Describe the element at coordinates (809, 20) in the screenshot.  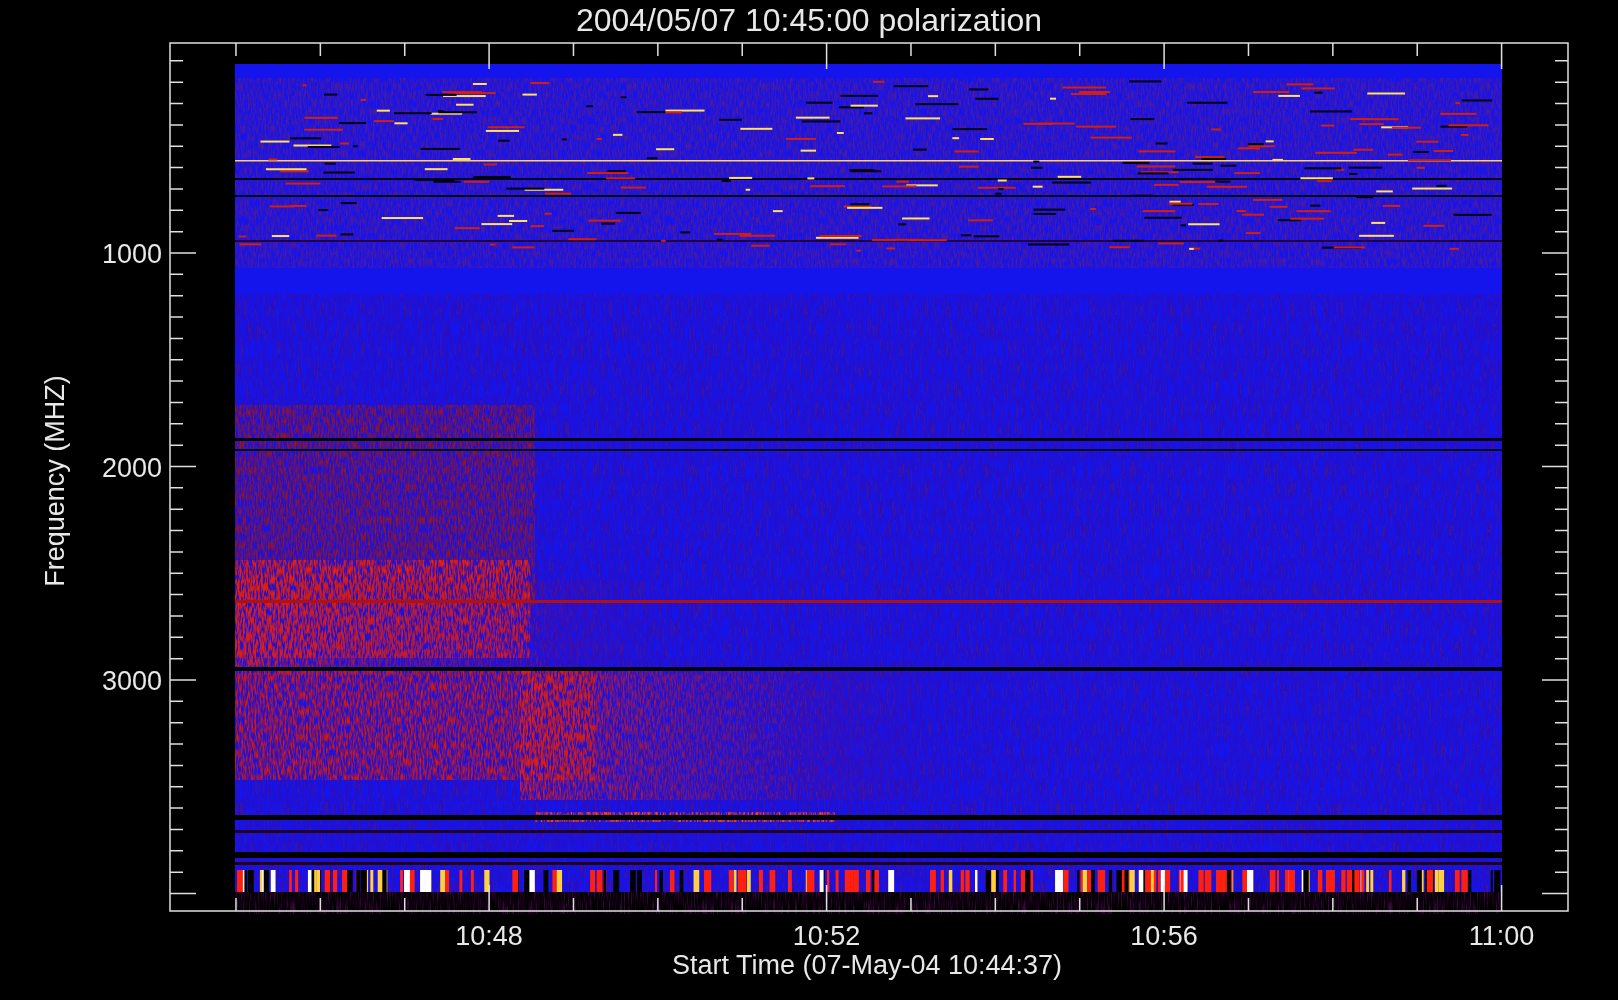
I see `plot-title: 2004/05/07 10:45:00 polarization` at that location.